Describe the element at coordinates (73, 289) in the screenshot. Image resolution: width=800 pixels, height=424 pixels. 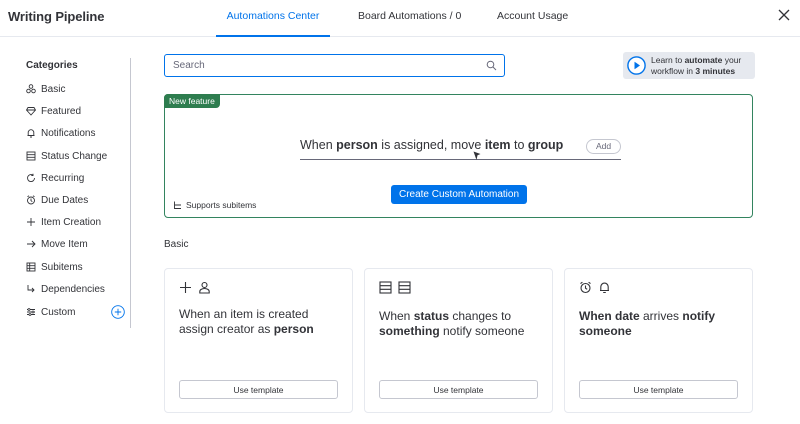
I see `sidebar-item-label: Dependencies` at that location.